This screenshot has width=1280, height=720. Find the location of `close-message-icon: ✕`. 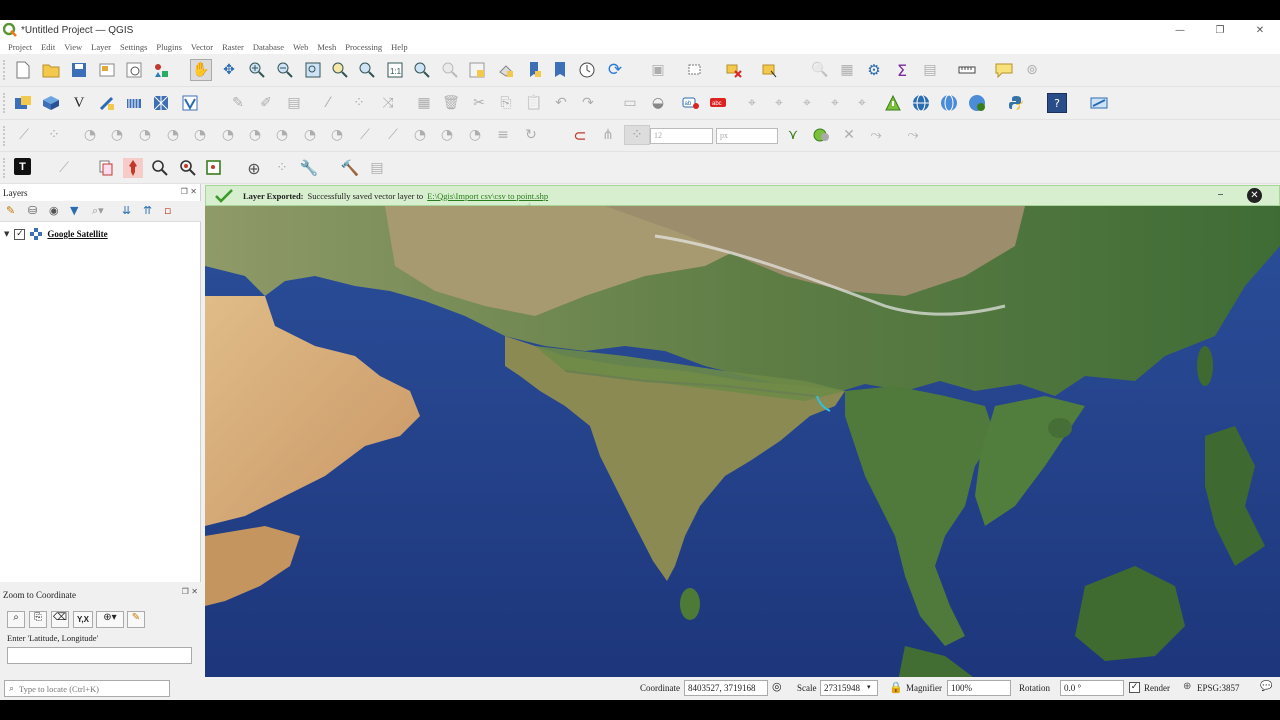

close-message-icon: ✕ is located at coordinates (1254, 195).